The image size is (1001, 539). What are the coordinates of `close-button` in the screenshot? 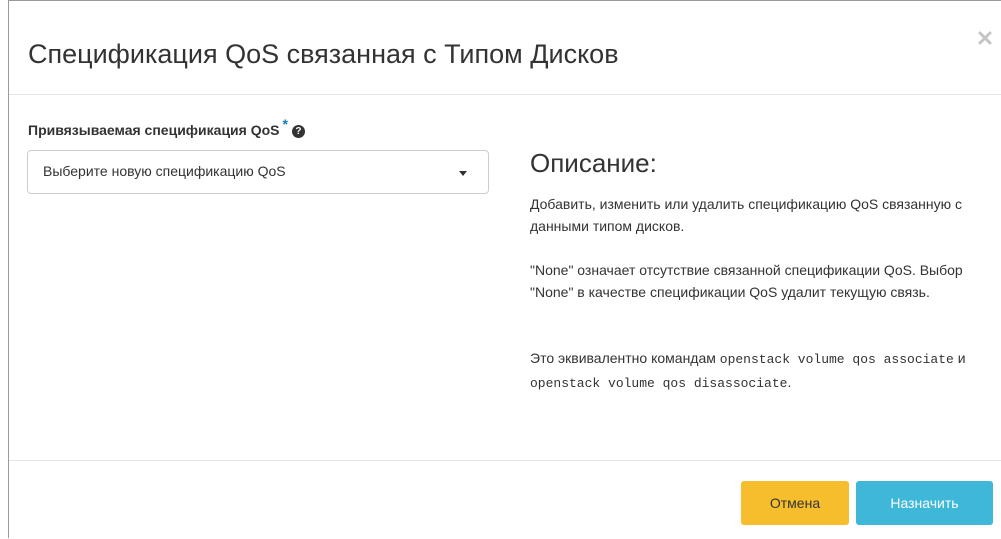 It's located at (988, 38).